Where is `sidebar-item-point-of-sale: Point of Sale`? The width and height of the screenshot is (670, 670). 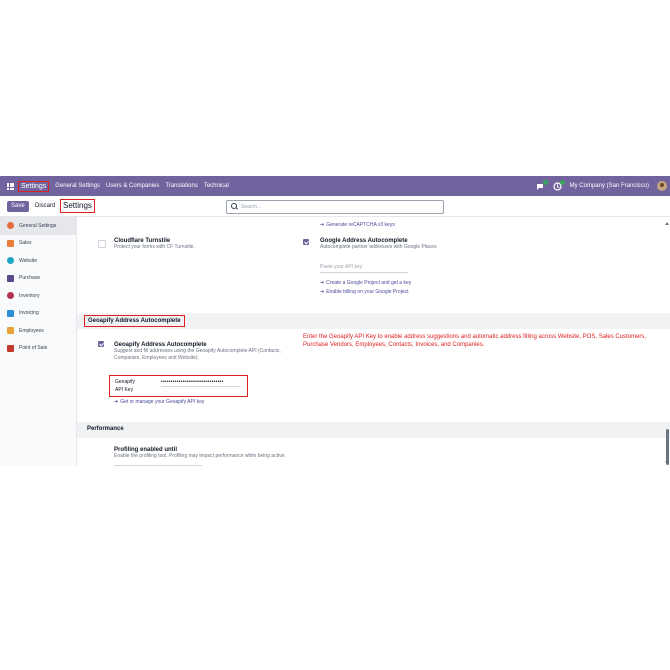 sidebar-item-point-of-sale: Point of Sale is located at coordinates (38, 349).